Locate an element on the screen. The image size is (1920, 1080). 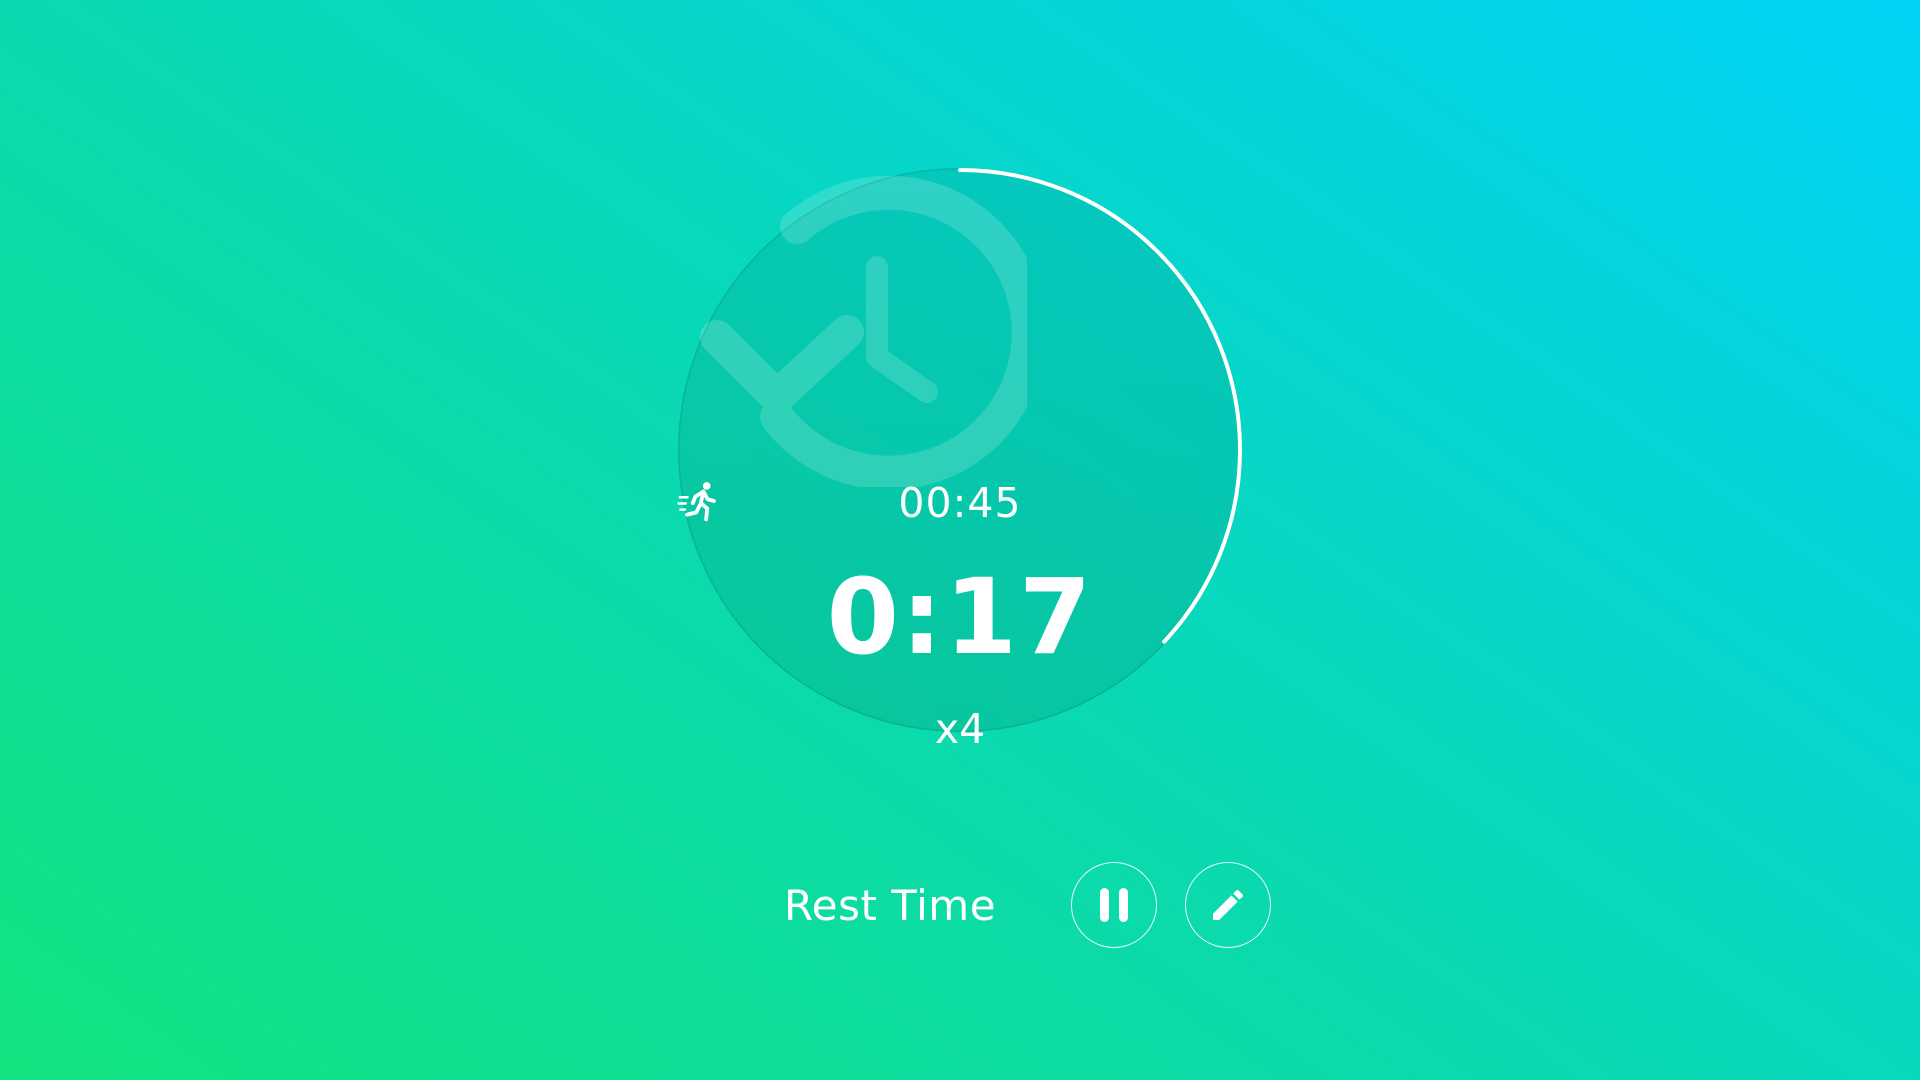
countdown-display: 0:17 is located at coordinates (960, 617).